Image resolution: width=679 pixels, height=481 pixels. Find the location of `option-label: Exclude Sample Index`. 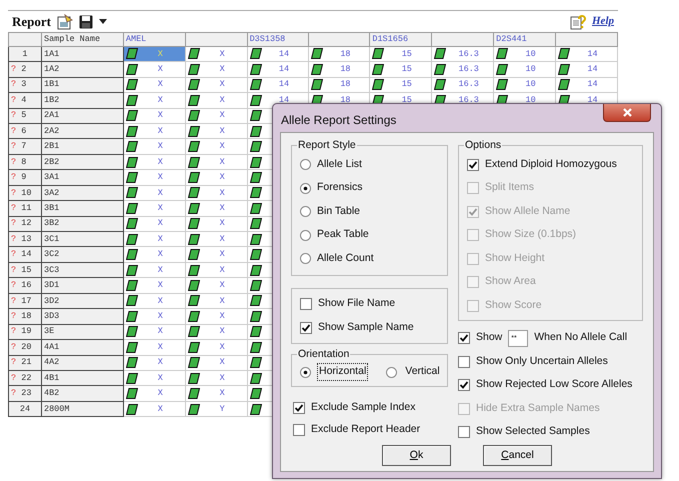

option-label: Exclude Sample Index is located at coordinates (363, 408).